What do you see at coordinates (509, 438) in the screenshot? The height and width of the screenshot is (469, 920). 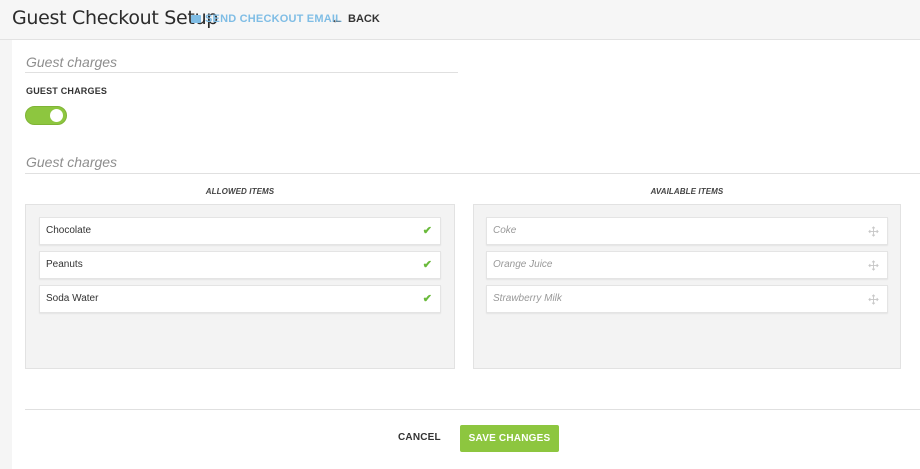 I see `save-changes-button: SAVE CHANGES` at bounding box center [509, 438].